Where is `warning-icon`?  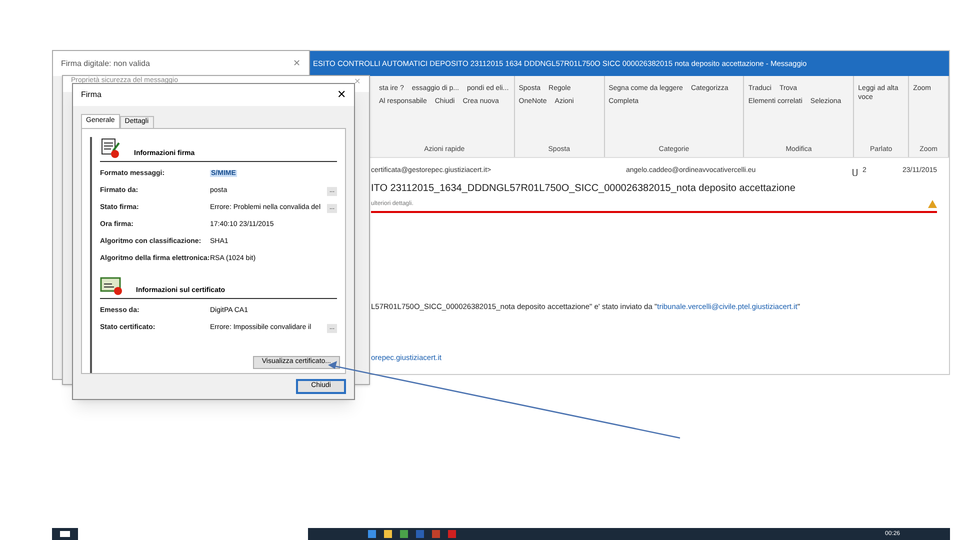 warning-icon is located at coordinates (932, 204).